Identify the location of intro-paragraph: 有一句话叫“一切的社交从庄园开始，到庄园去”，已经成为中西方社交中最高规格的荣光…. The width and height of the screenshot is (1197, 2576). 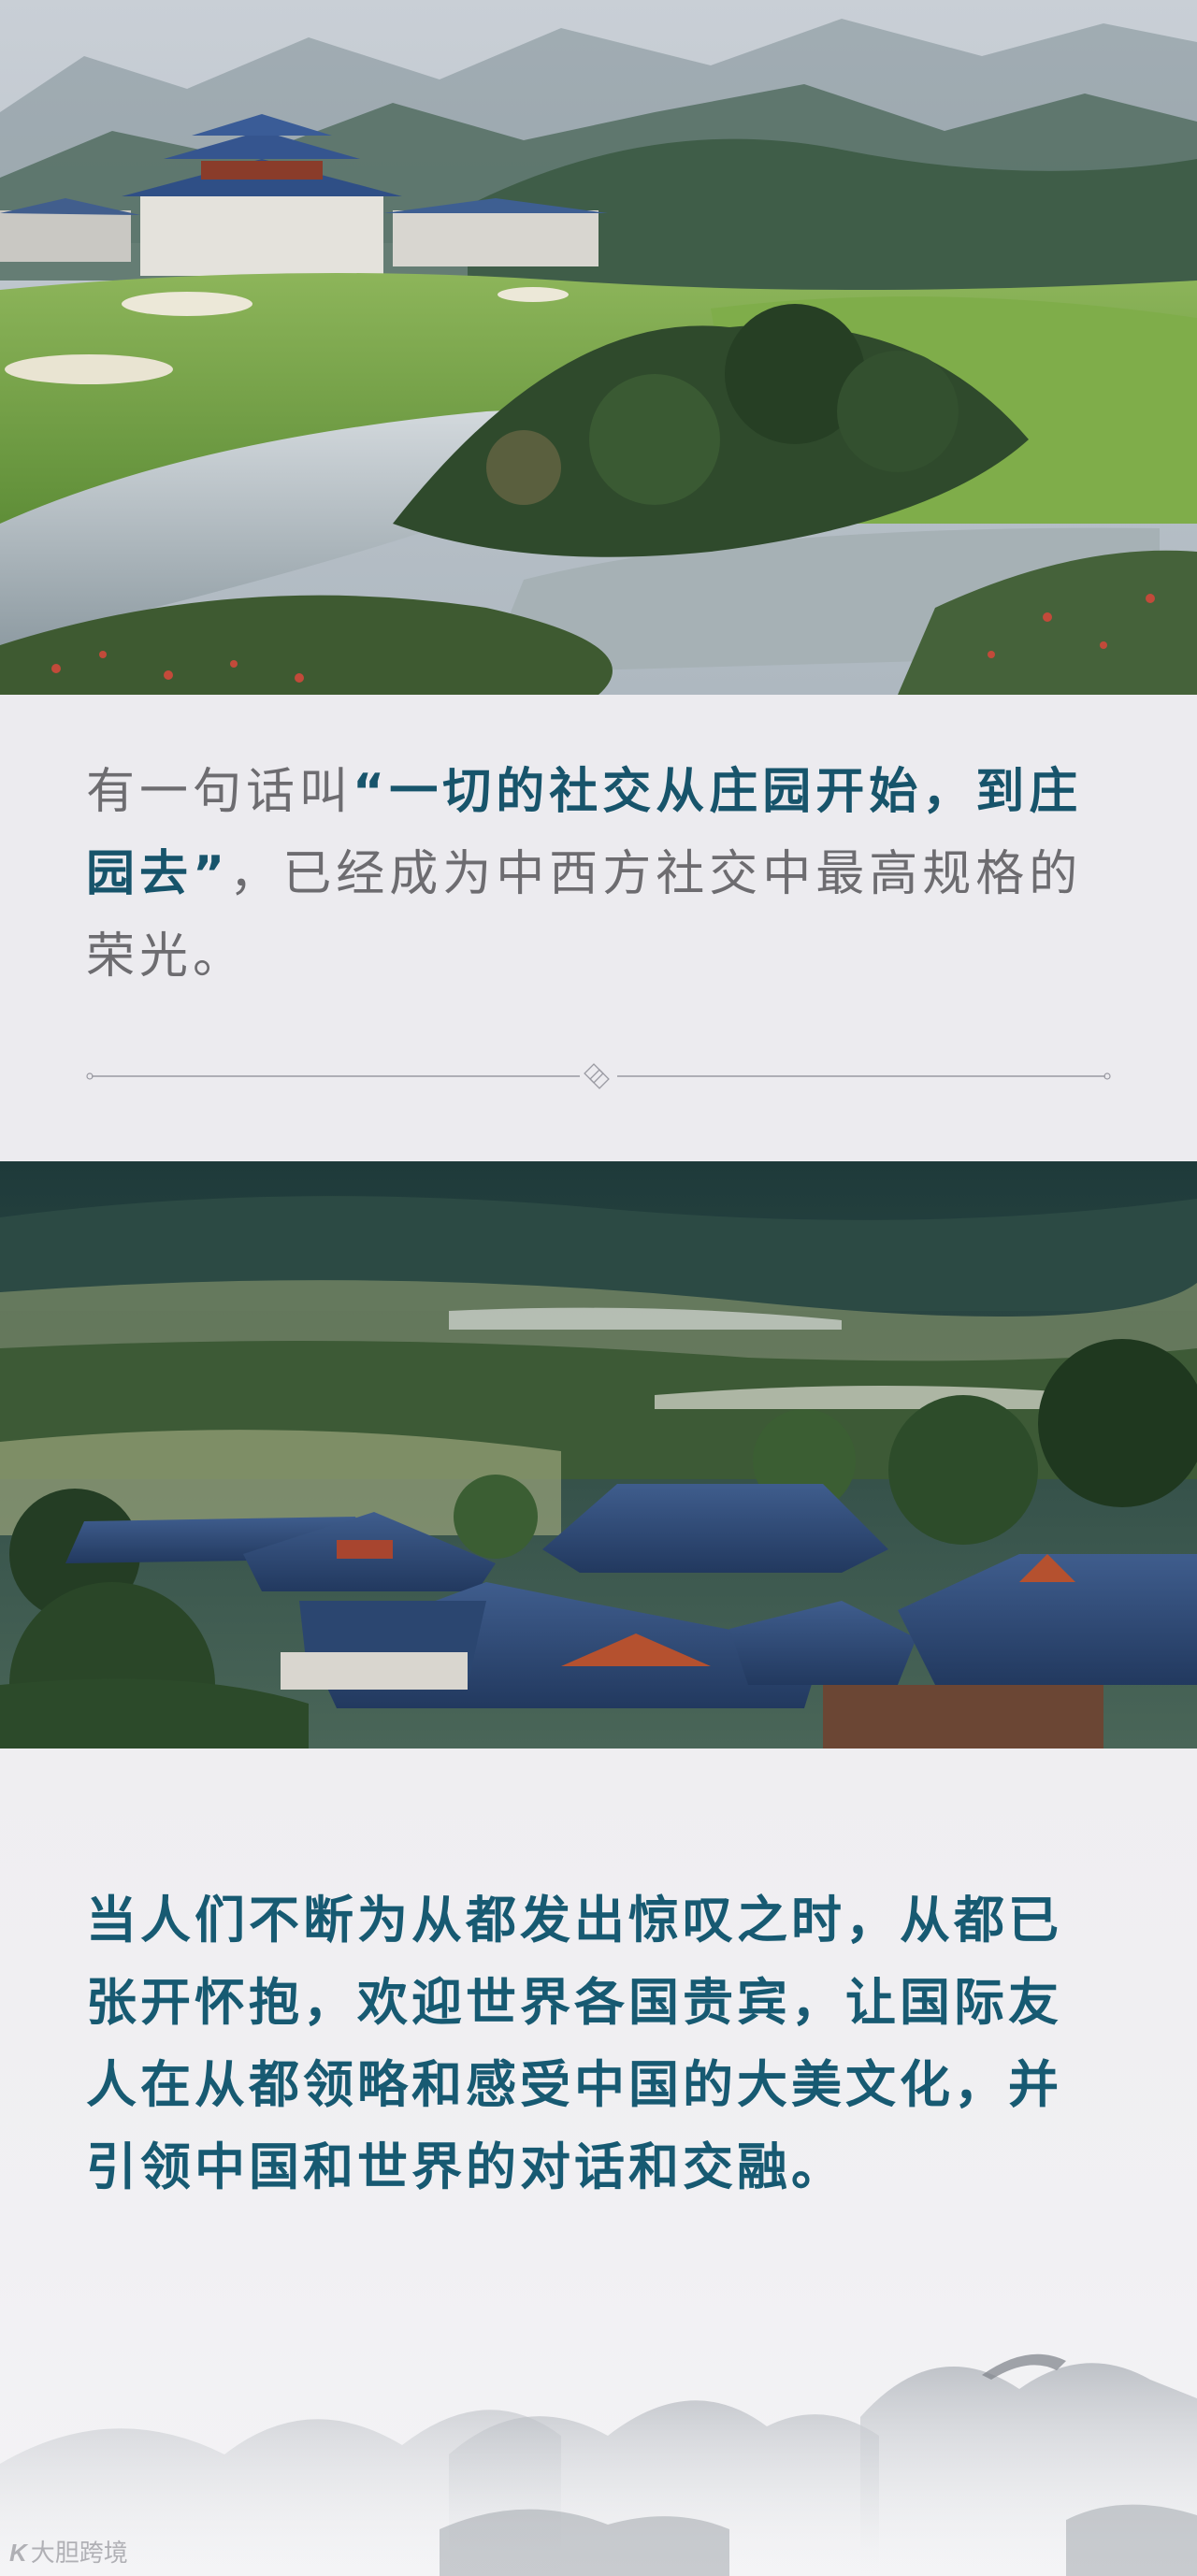
(598, 875).